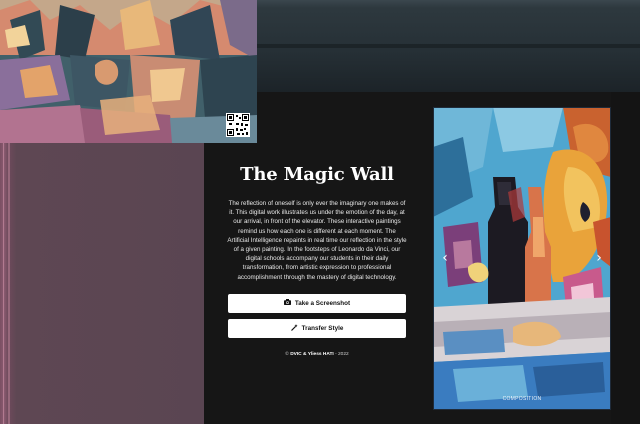 This screenshot has width=640, height=424. Describe the element at coordinates (342, 354) in the screenshot. I see `copyright-year: - 2022` at that location.